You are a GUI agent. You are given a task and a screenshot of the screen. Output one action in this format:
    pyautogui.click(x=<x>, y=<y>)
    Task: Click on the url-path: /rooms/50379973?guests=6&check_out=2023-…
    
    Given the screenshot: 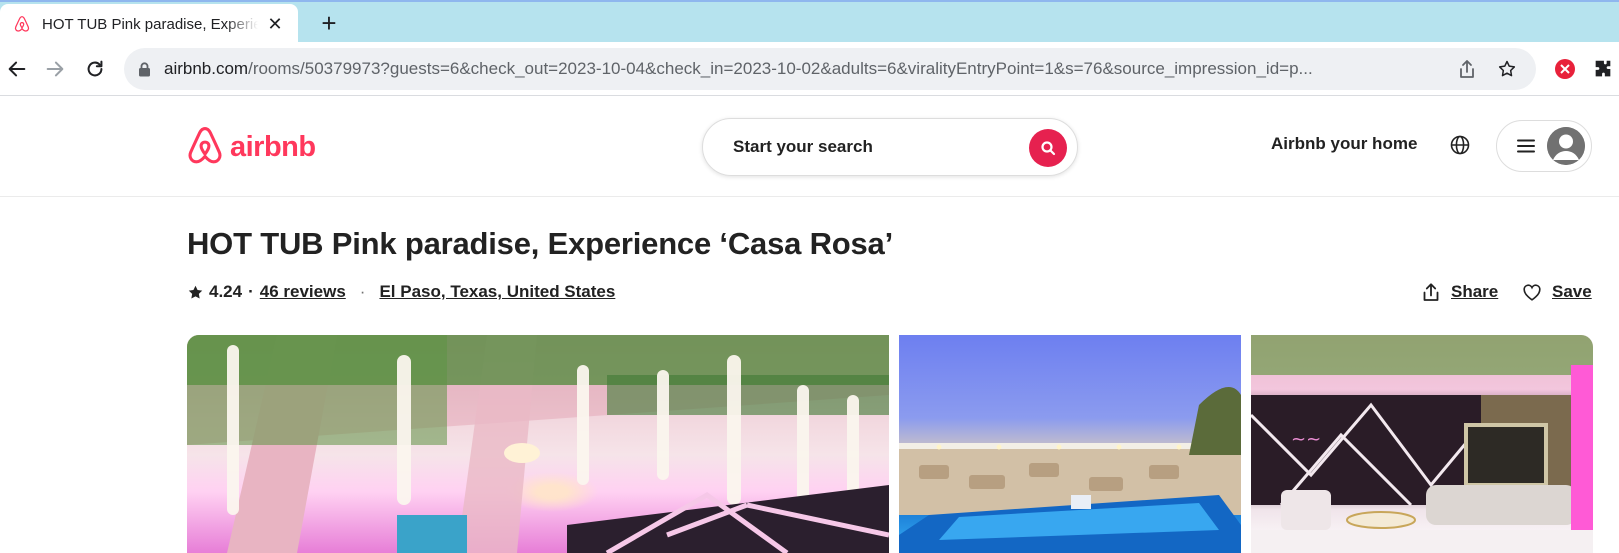 What is the action you would take?
    pyautogui.click(x=780, y=68)
    